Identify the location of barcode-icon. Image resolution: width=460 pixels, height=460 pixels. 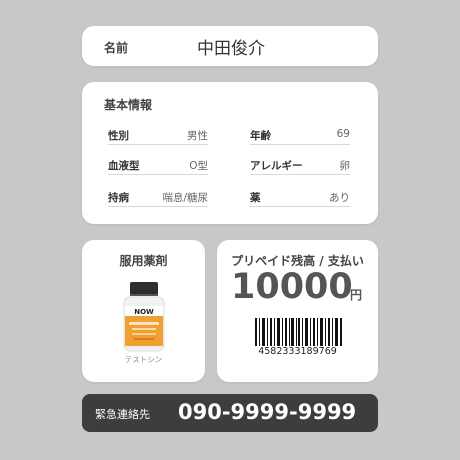
(298, 332).